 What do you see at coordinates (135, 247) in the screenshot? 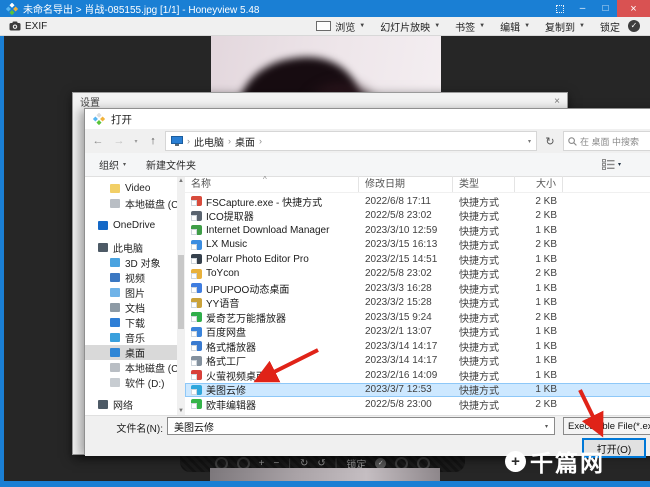
I see `sidebar-item: 此电脑` at bounding box center [135, 247].